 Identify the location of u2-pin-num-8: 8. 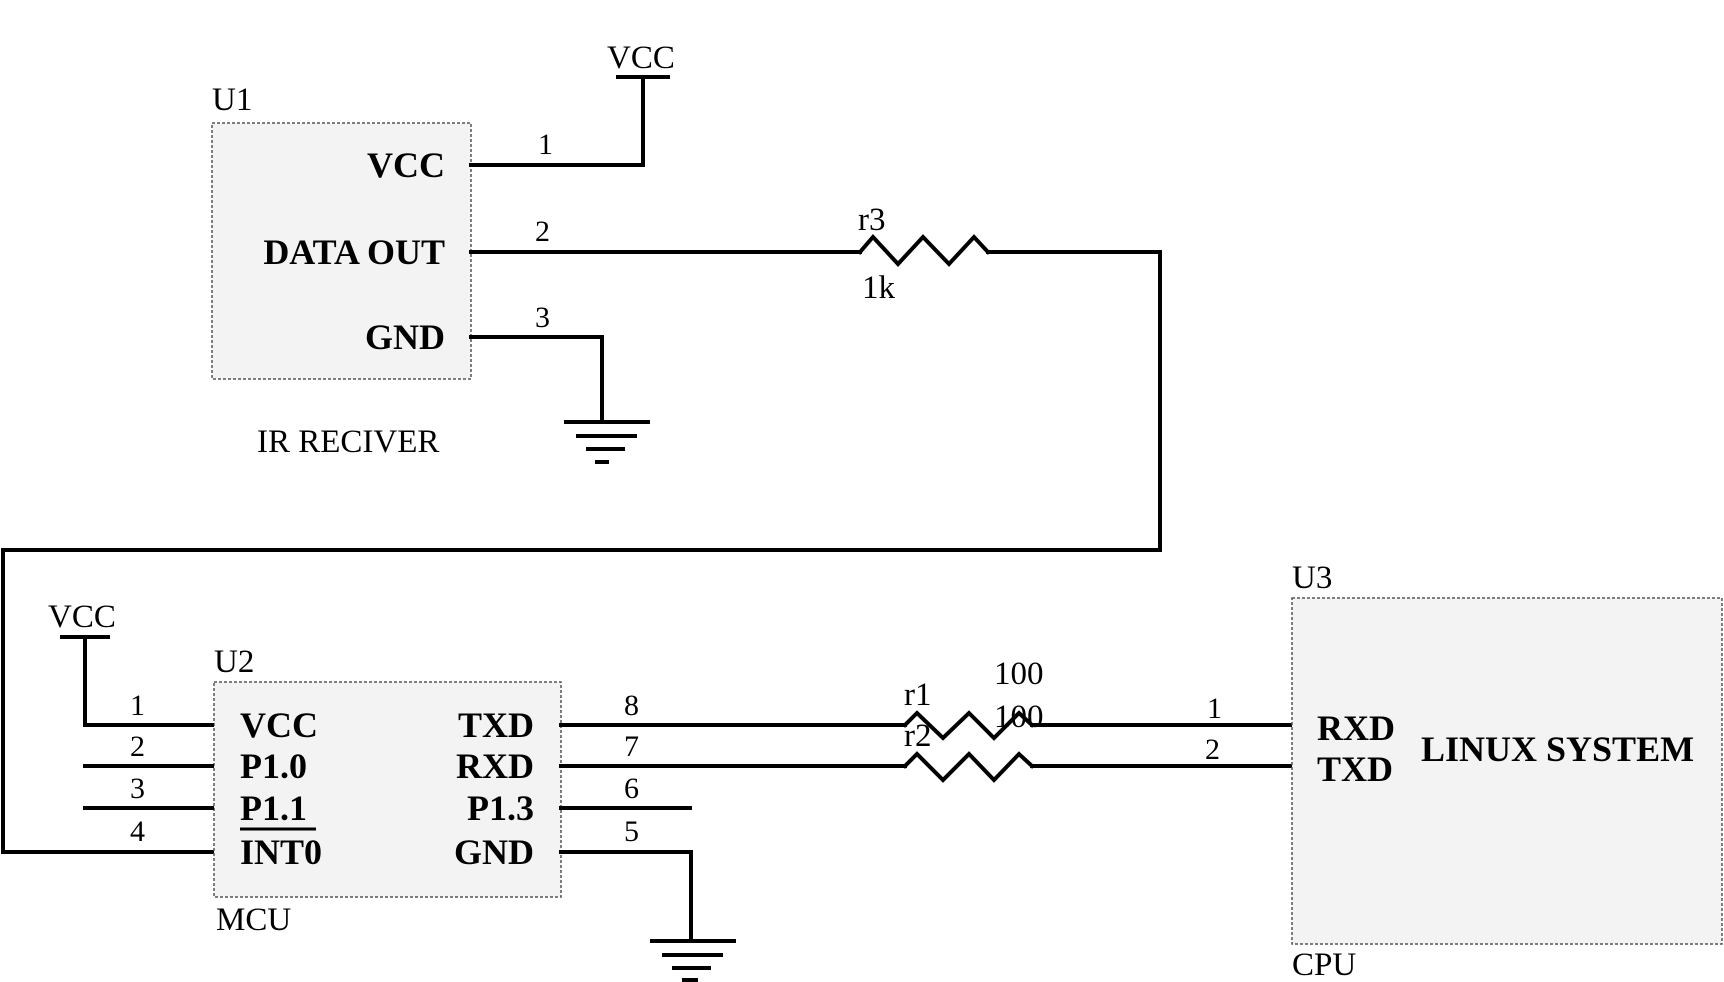
(631, 705).